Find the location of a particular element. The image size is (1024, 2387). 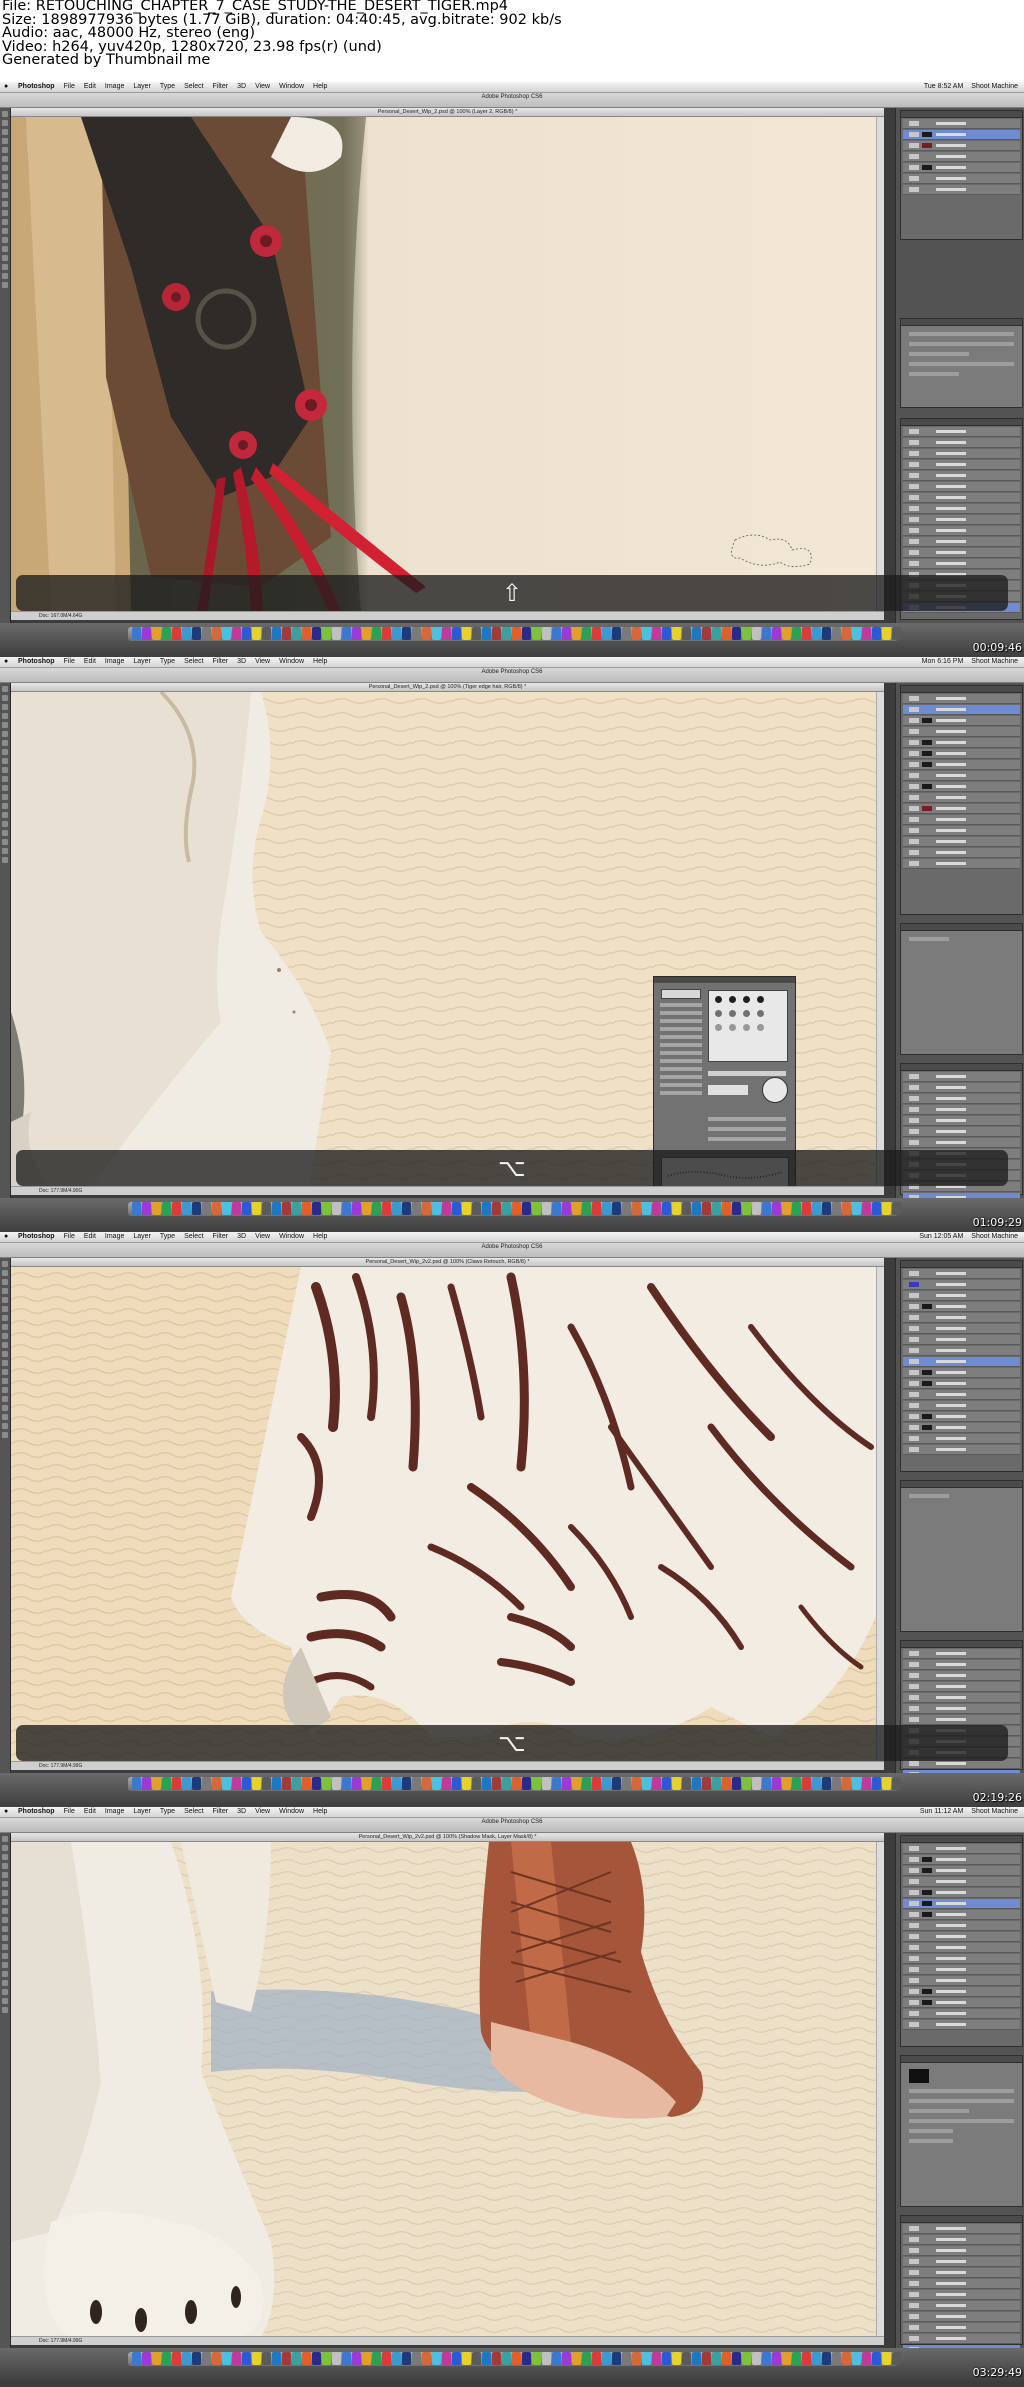

mask-properties-panel is located at coordinates (961, 2131).